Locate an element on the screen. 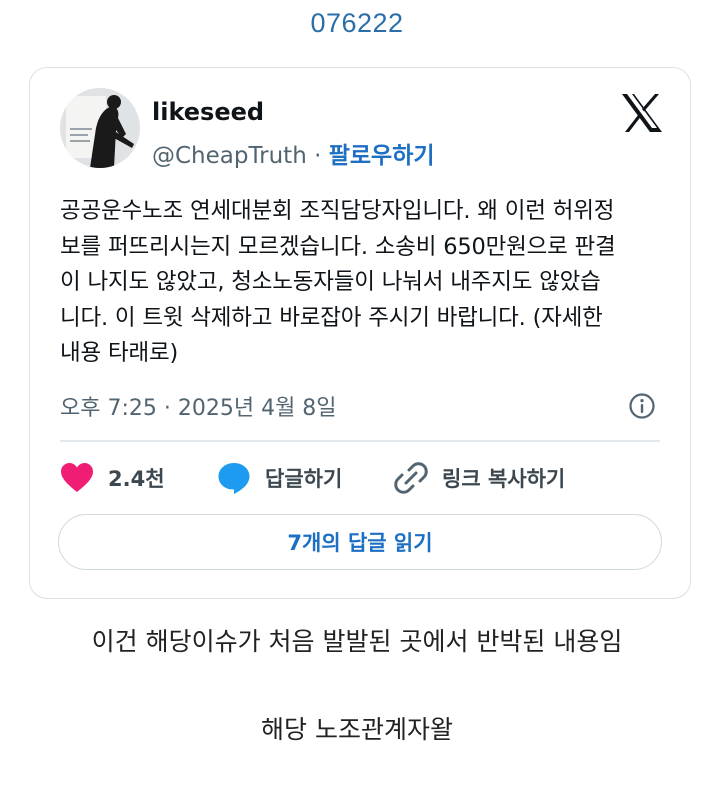  like-count: 2.4천 is located at coordinates (136, 479).